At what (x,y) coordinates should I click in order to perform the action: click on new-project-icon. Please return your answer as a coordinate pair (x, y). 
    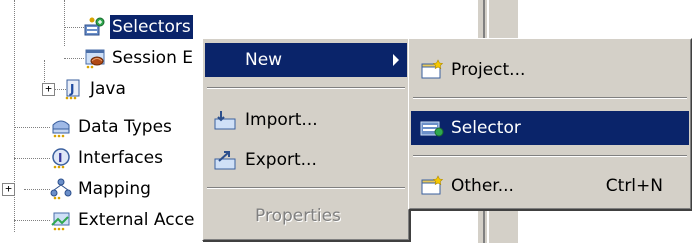
    Looking at the image, I should click on (432, 69).